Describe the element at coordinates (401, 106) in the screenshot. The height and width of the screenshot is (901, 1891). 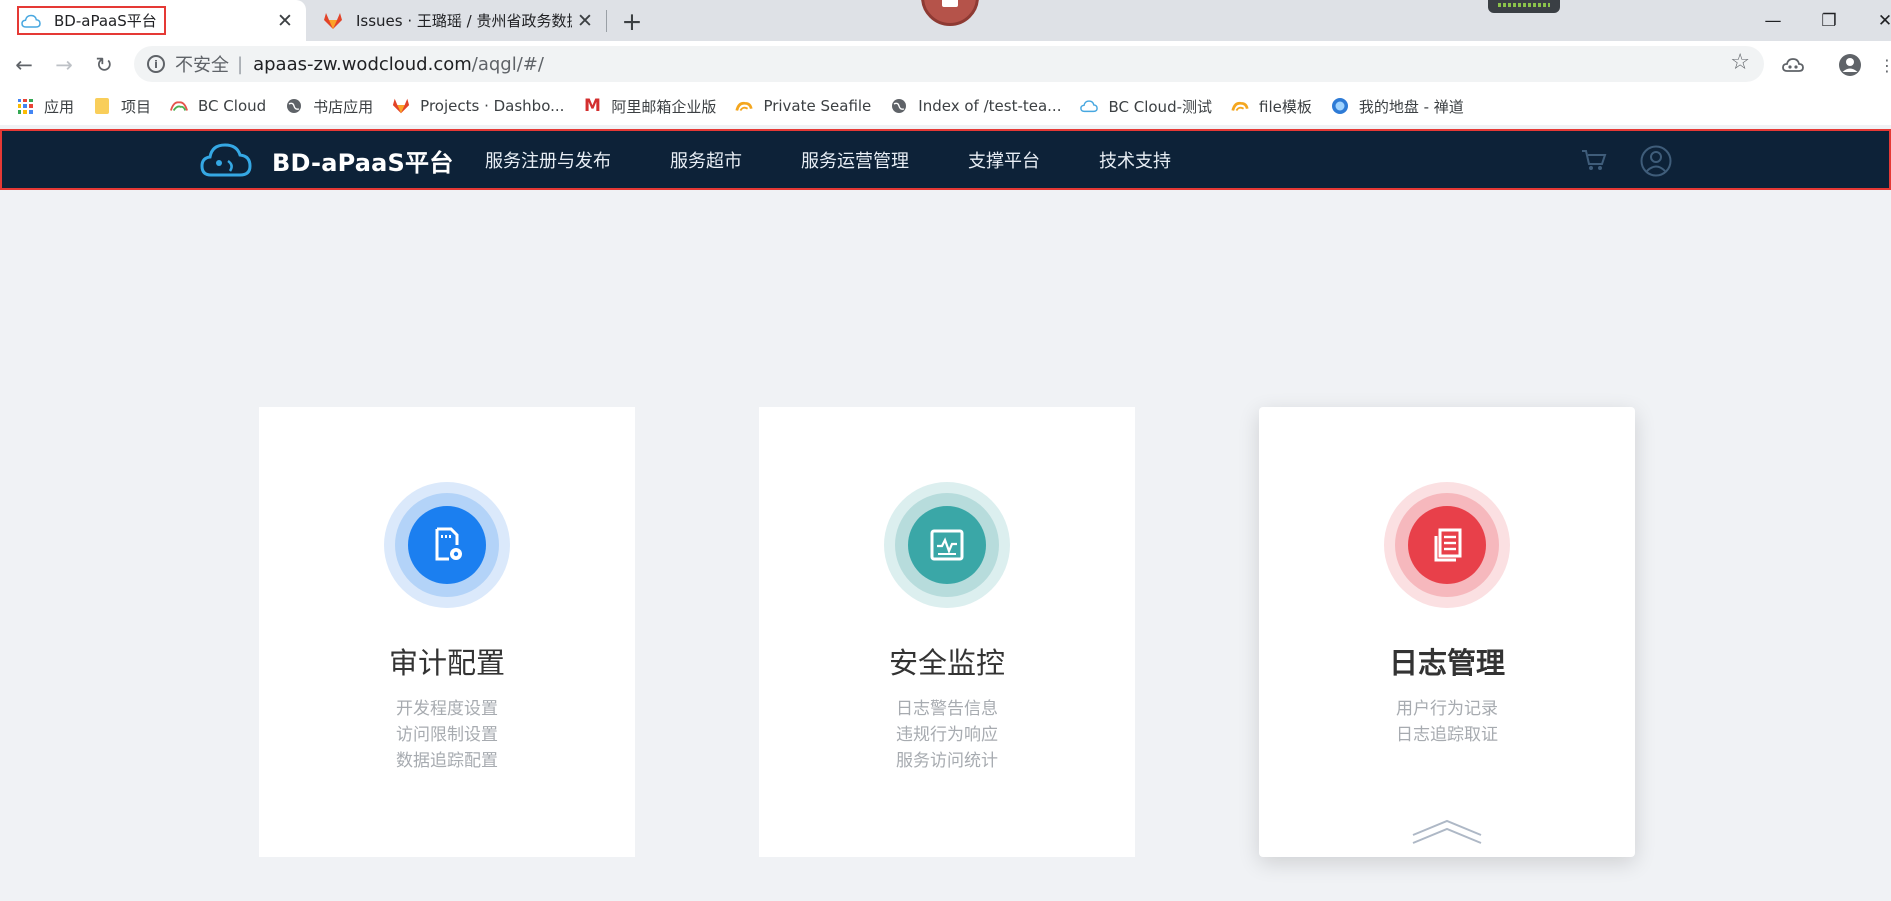
I see `gitlab-icon` at that location.